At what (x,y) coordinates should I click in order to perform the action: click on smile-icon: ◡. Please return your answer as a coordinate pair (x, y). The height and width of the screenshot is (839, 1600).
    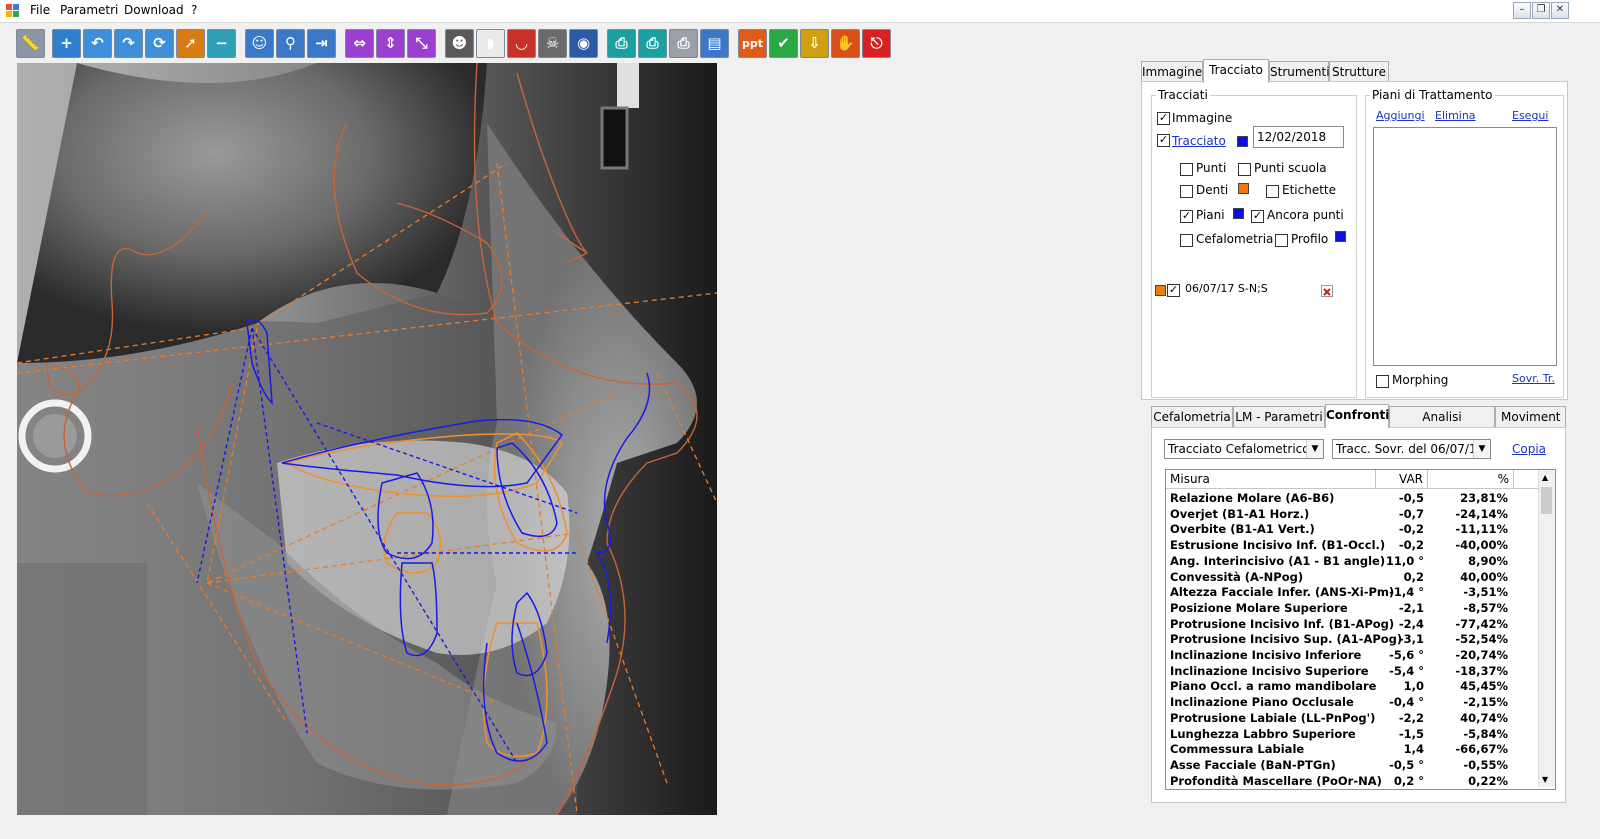
    Looking at the image, I should click on (521, 43).